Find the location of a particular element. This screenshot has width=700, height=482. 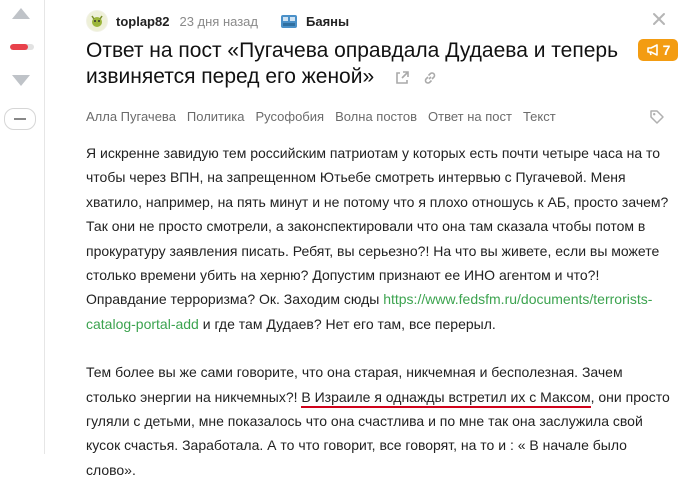

collapse-button is located at coordinates (20, 119).